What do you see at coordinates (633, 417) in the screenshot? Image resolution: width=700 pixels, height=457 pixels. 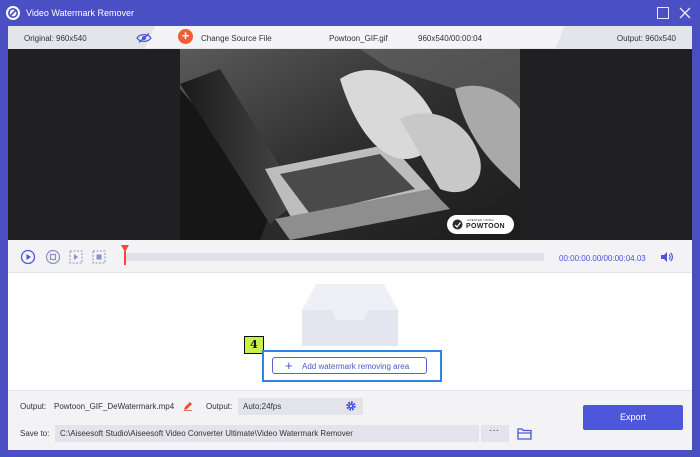 I see `export-button: Export` at bounding box center [633, 417].